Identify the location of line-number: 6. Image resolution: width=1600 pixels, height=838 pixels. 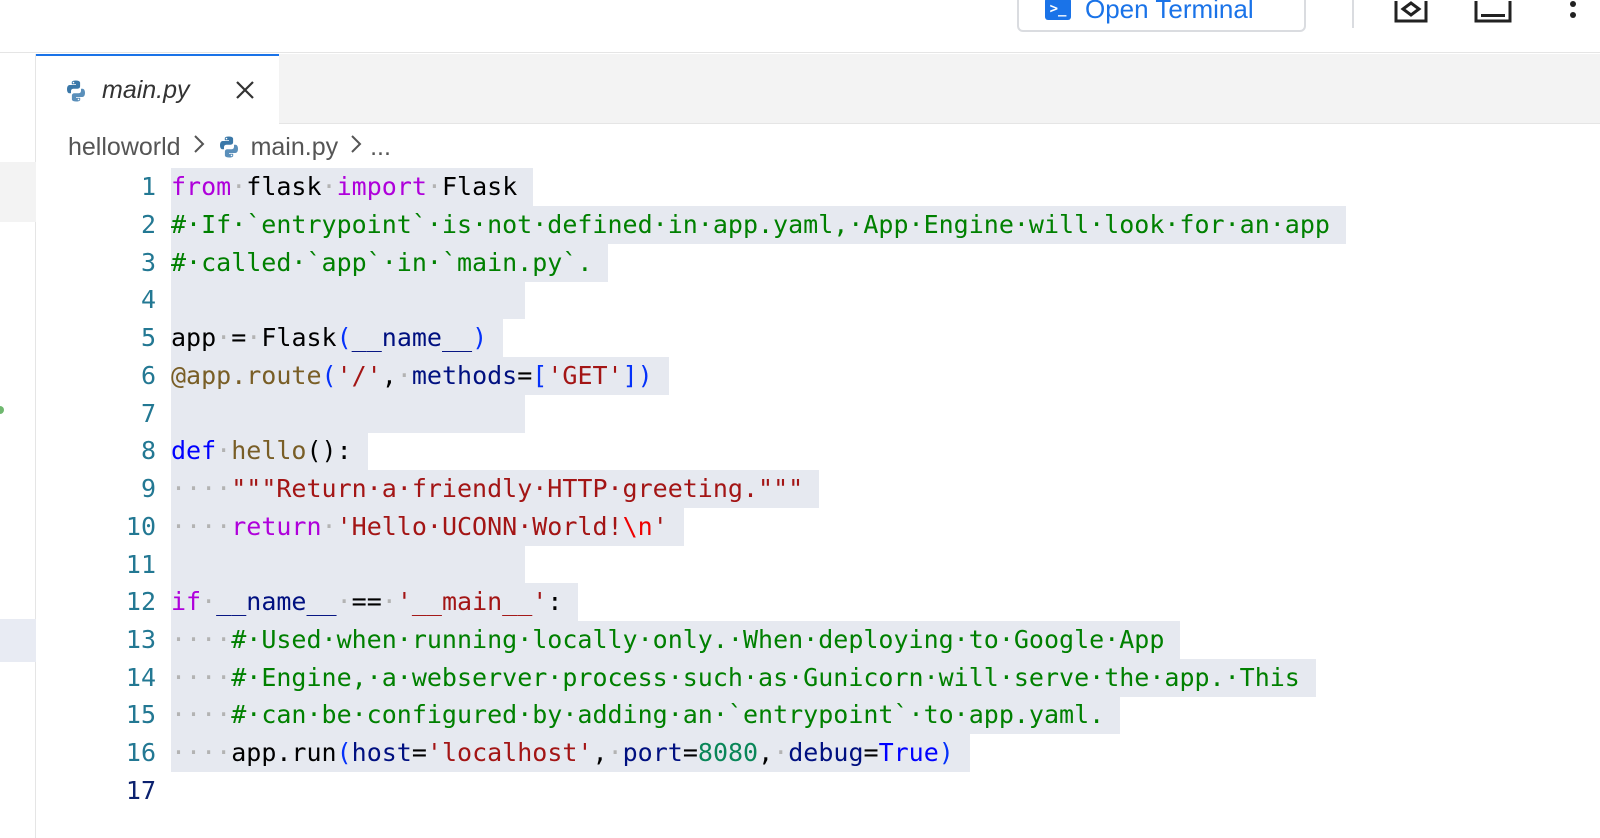
(148, 375).